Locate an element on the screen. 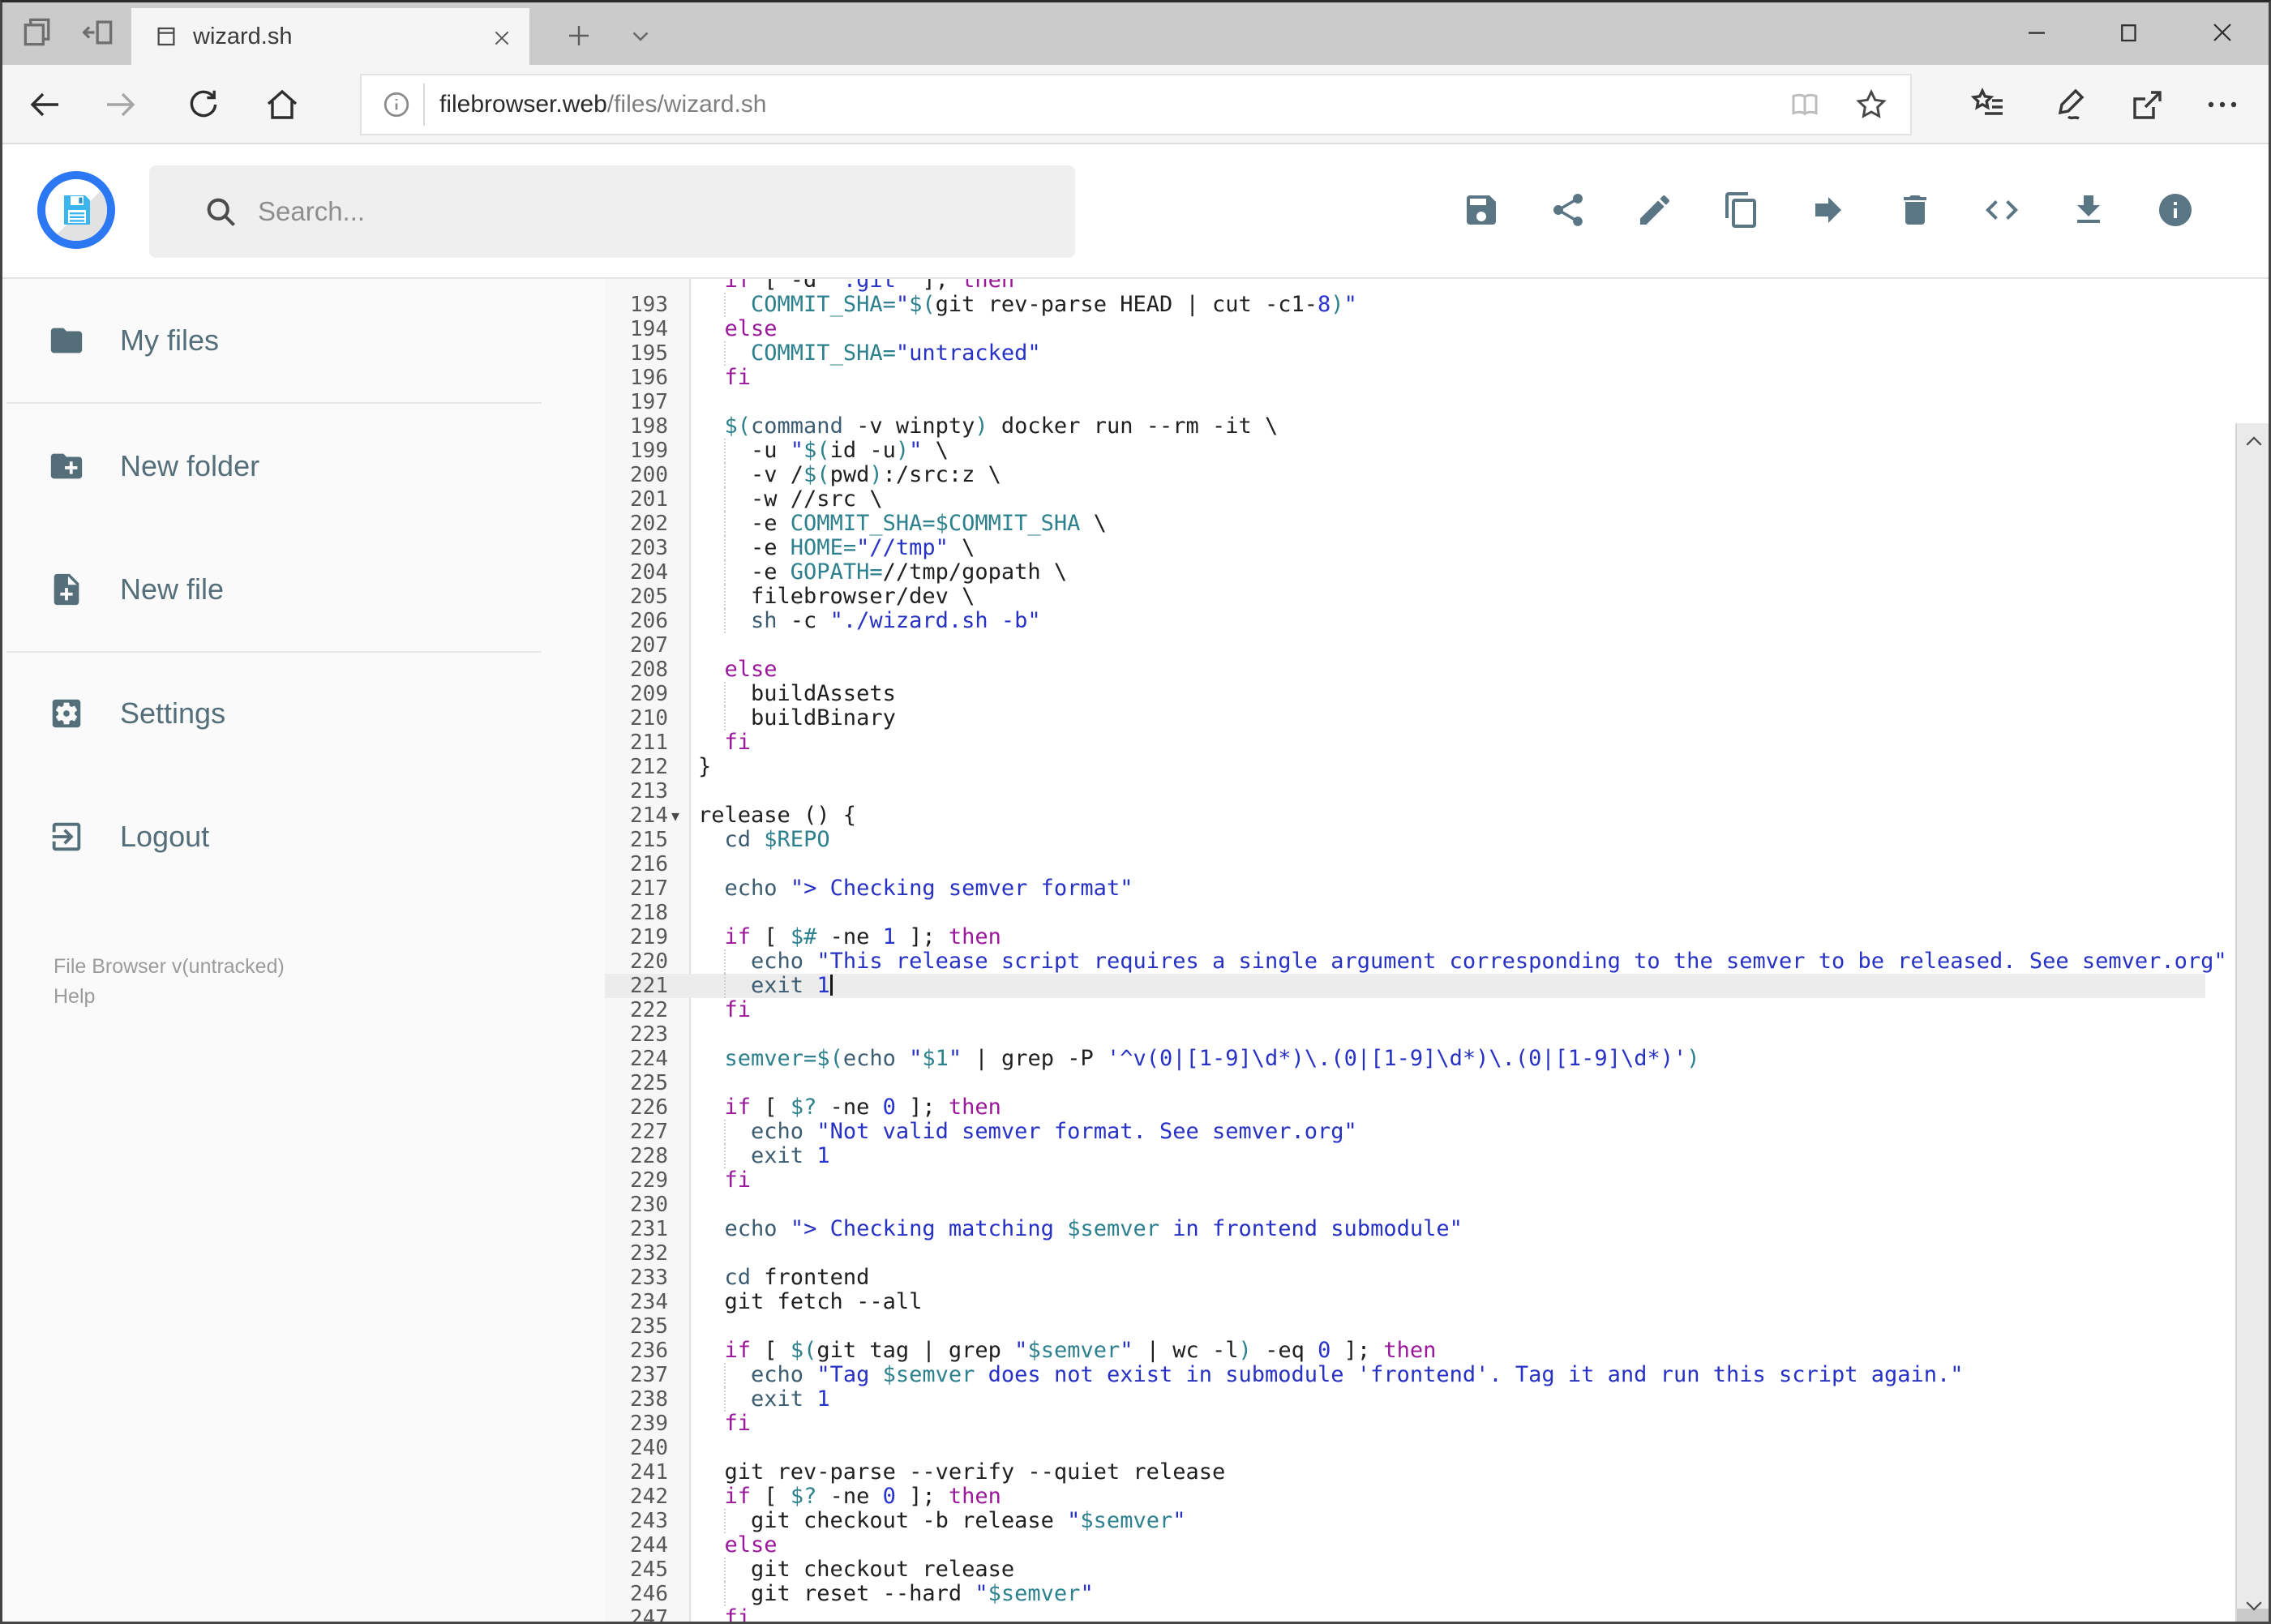  delete-button is located at coordinates (1916, 210).